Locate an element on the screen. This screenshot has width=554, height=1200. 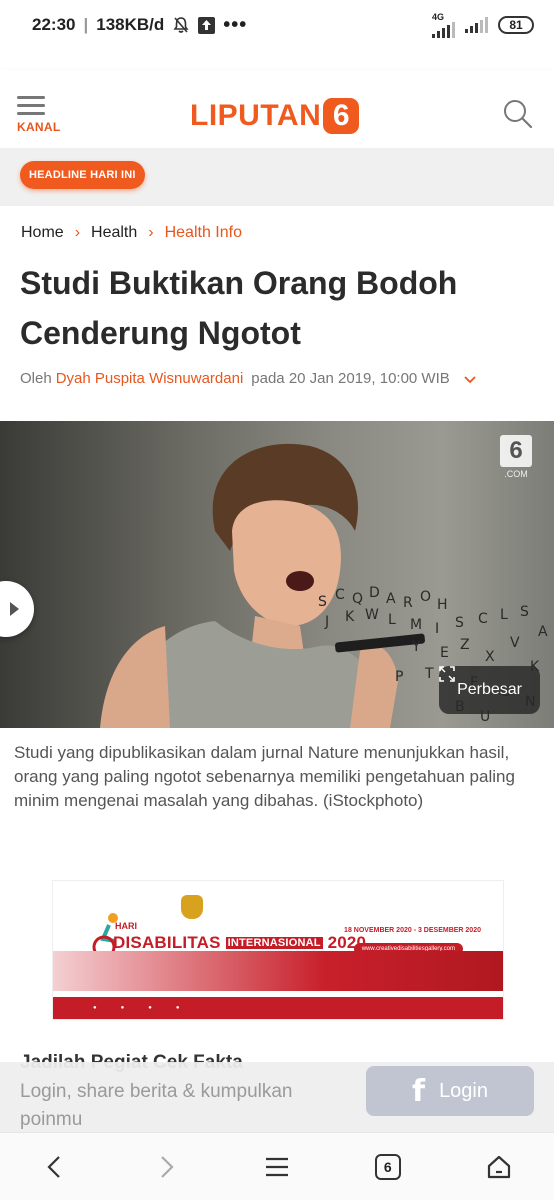
breadcrumb-health-info: Health Info is located at coordinates (203, 233).